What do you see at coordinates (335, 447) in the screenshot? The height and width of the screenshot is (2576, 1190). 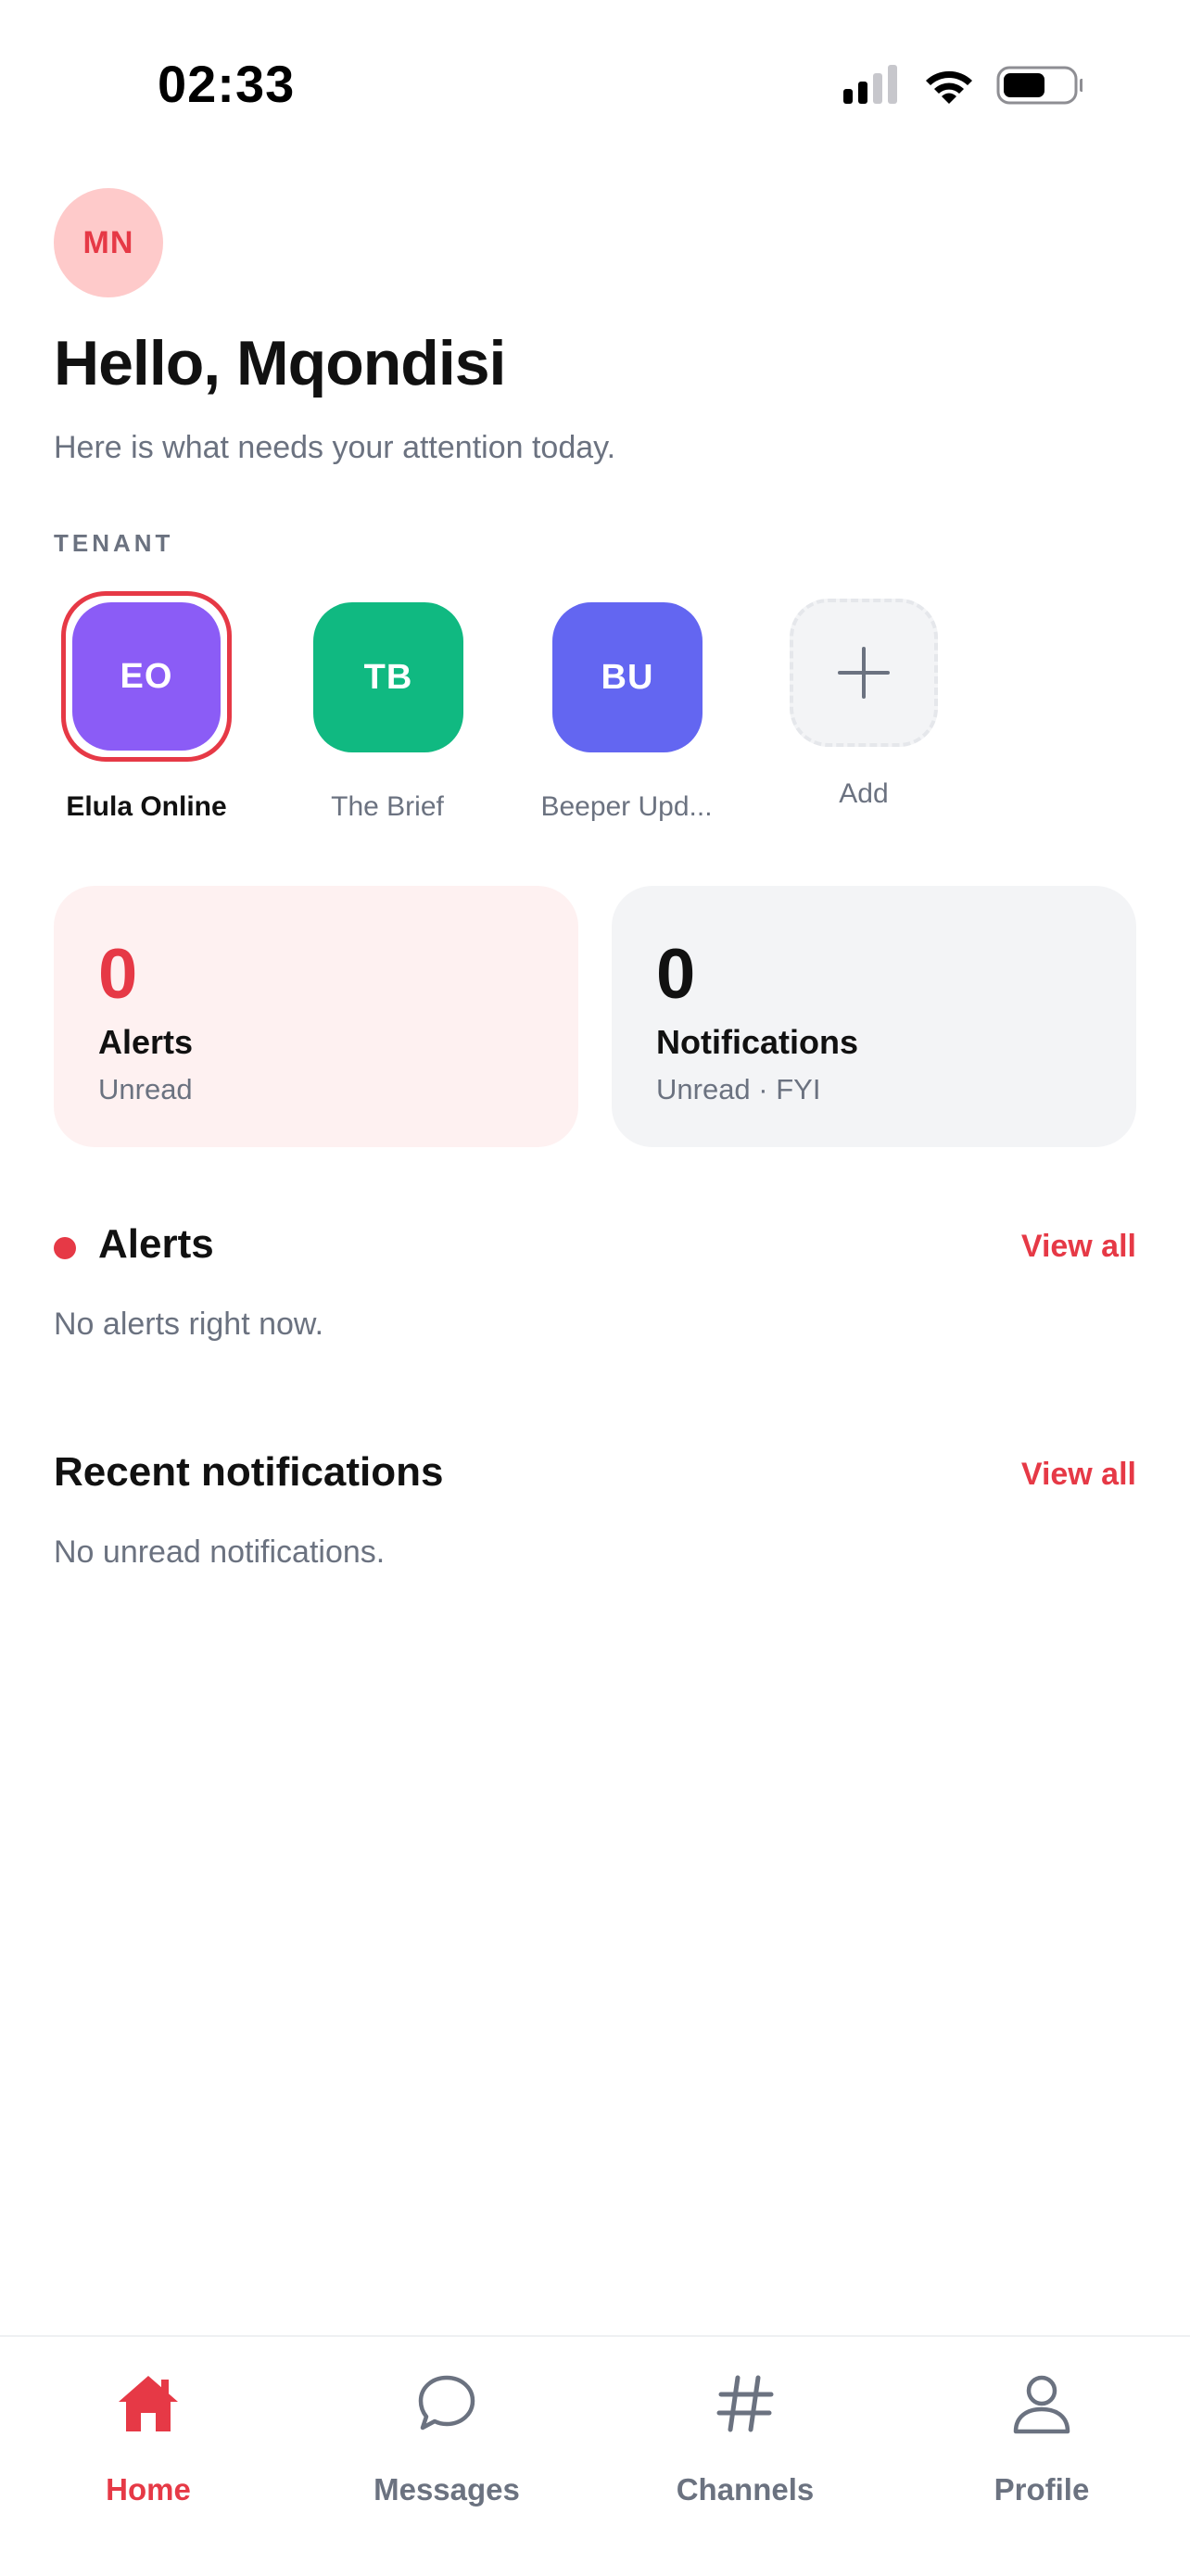 I see `page-subtitle: Here is what needs your attention today.` at bounding box center [335, 447].